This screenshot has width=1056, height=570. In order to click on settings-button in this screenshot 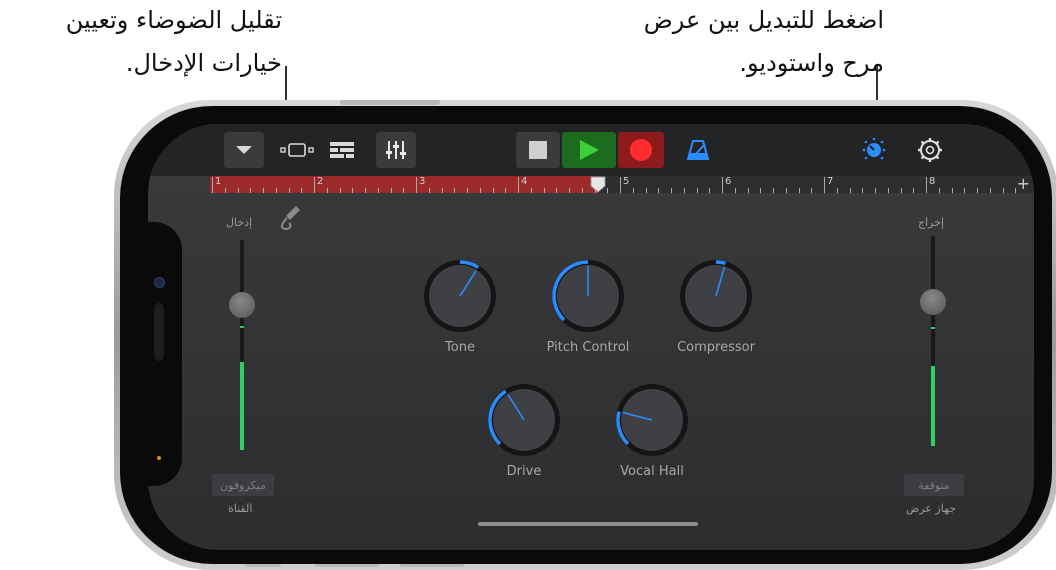, I will do `click(930, 150)`.